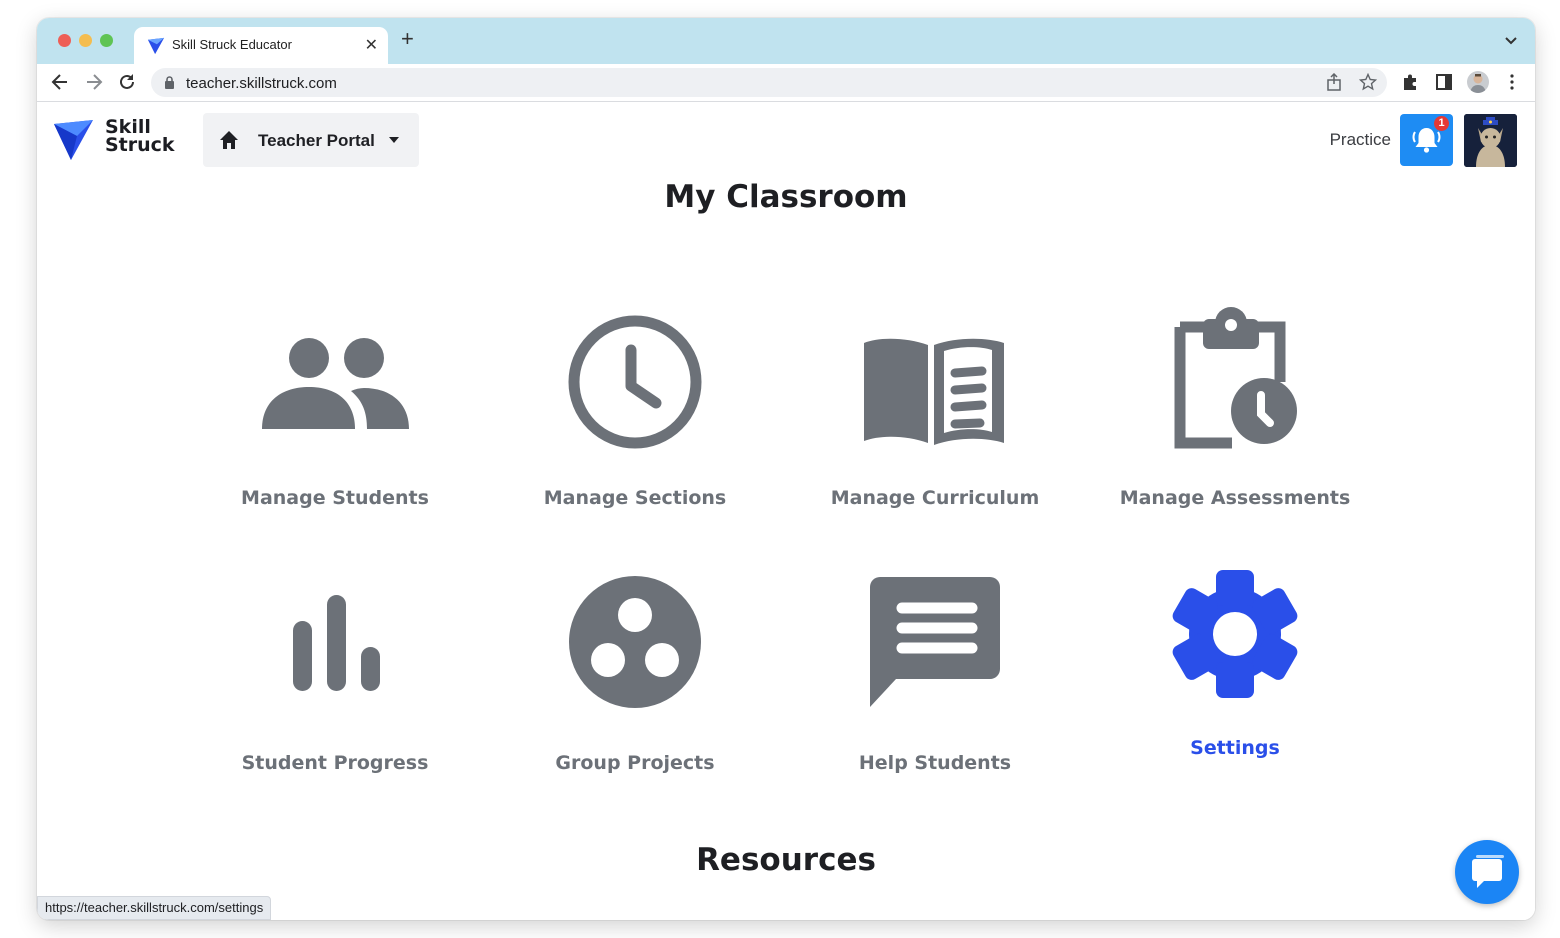  I want to click on user-avatar, so click(1490, 140).